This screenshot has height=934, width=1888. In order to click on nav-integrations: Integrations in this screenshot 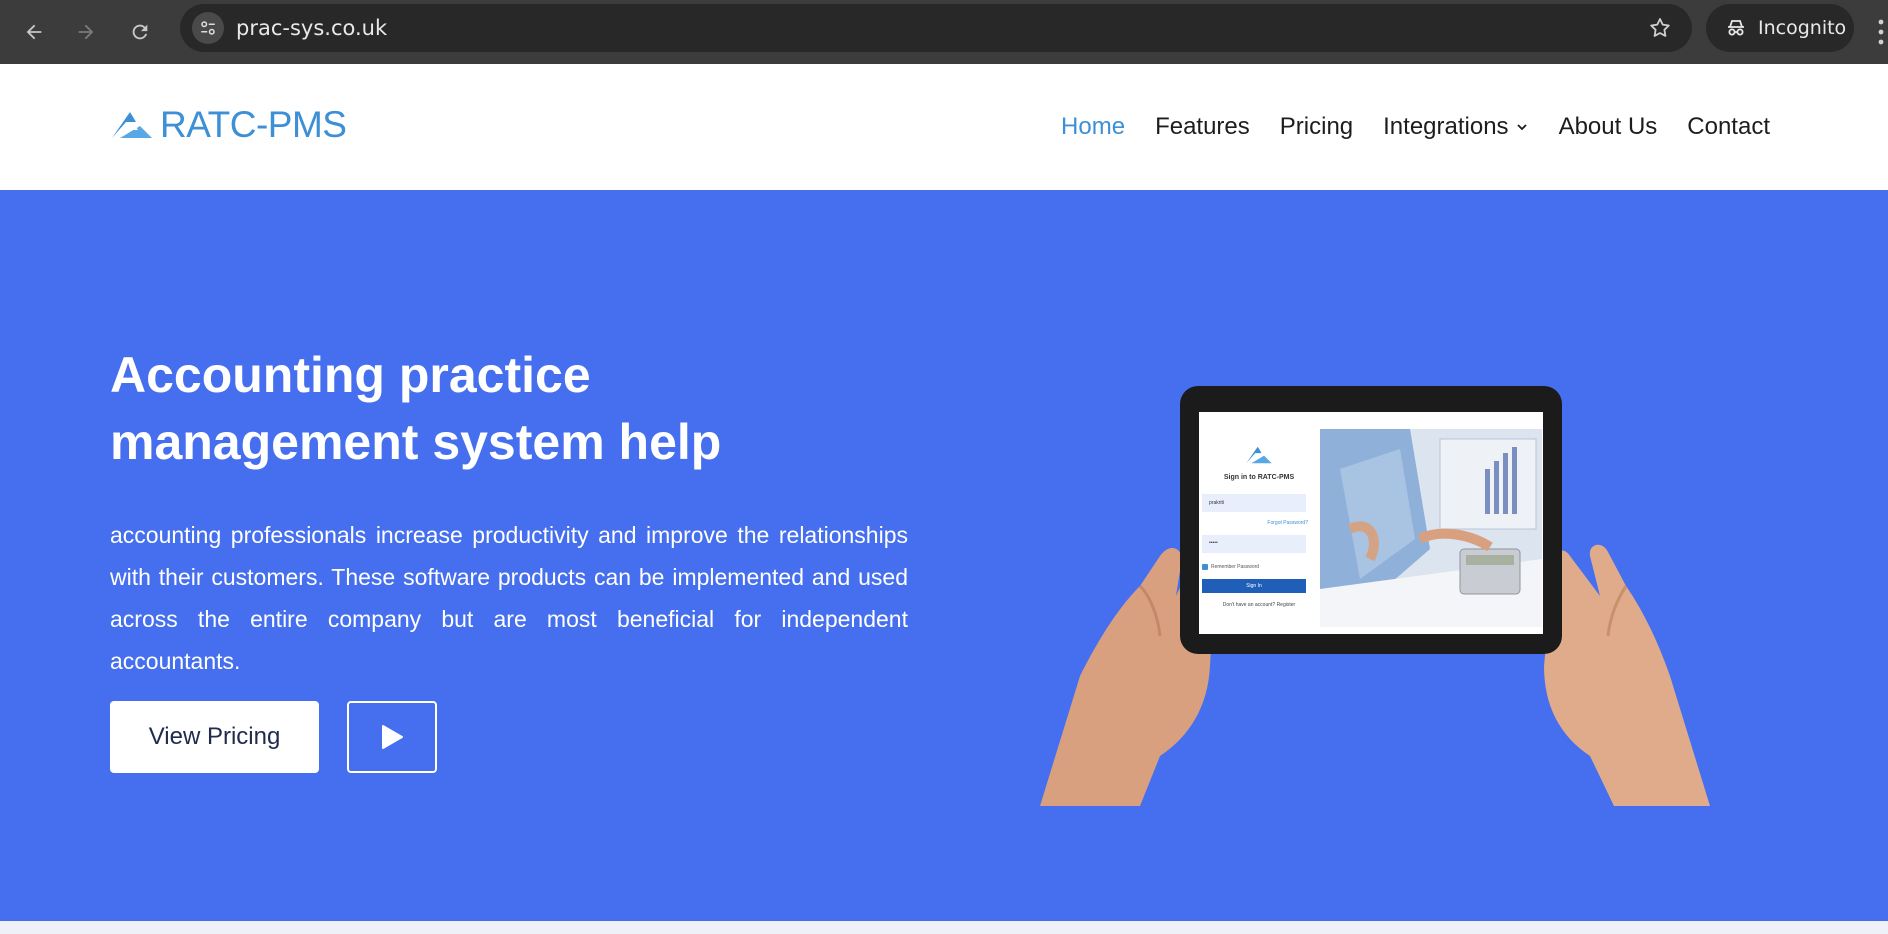, I will do `click(1455, 127)`.